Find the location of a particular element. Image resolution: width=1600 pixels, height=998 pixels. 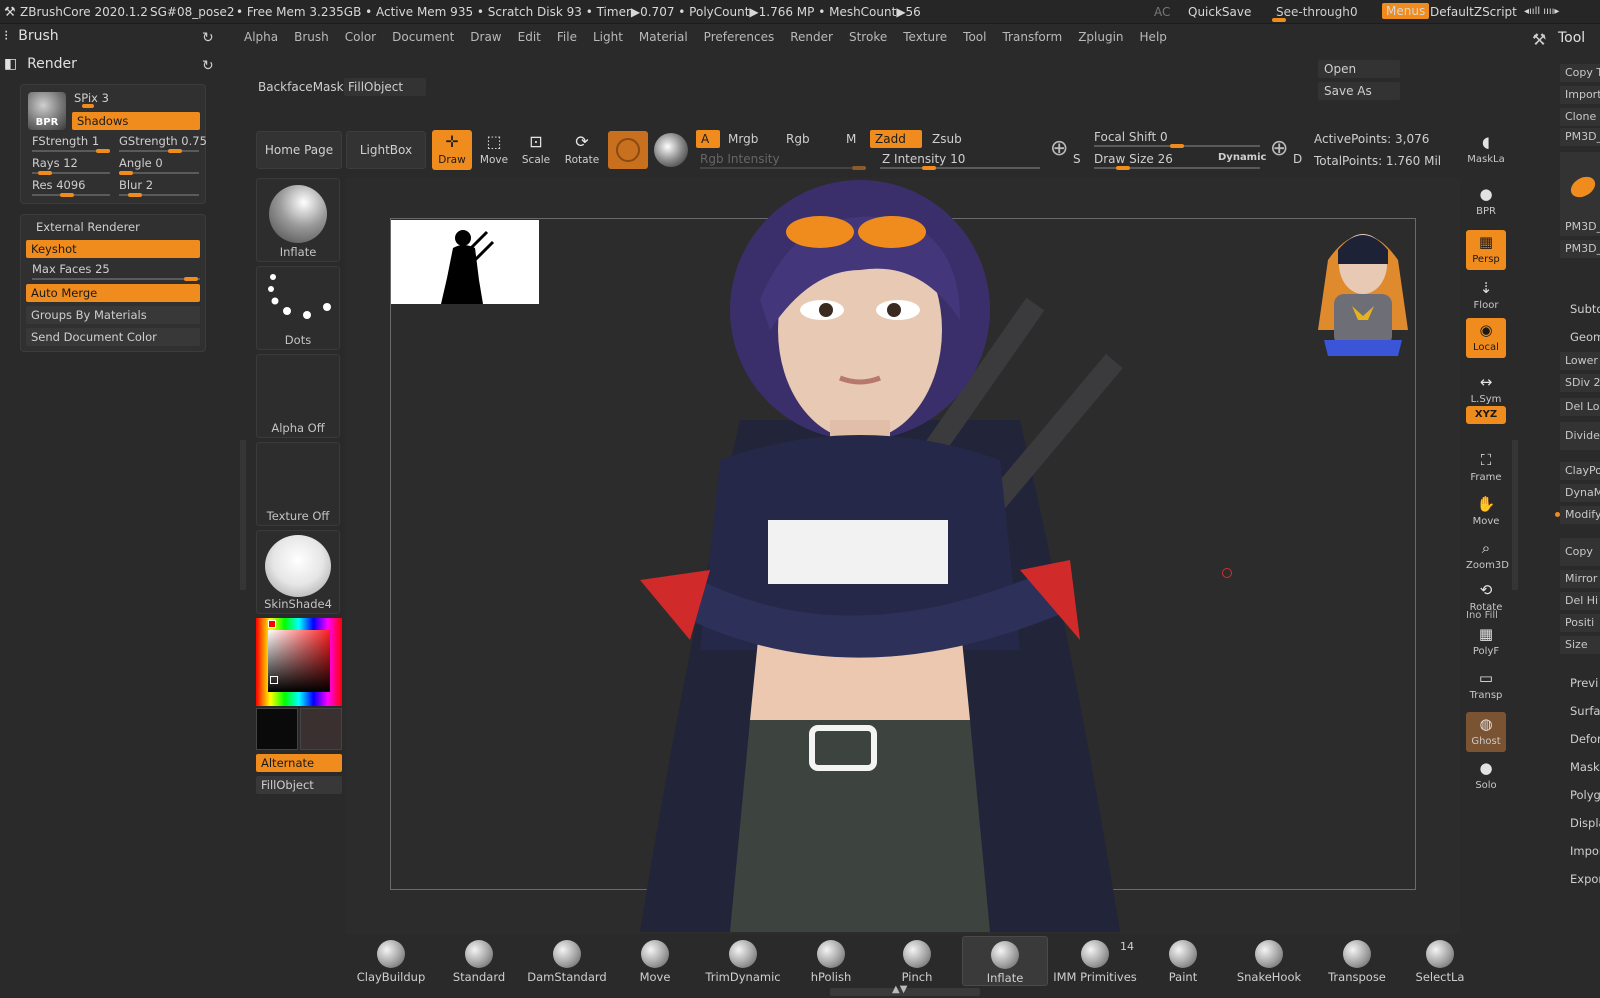

bpr-button: BPR is located at coordinates (47, 111).